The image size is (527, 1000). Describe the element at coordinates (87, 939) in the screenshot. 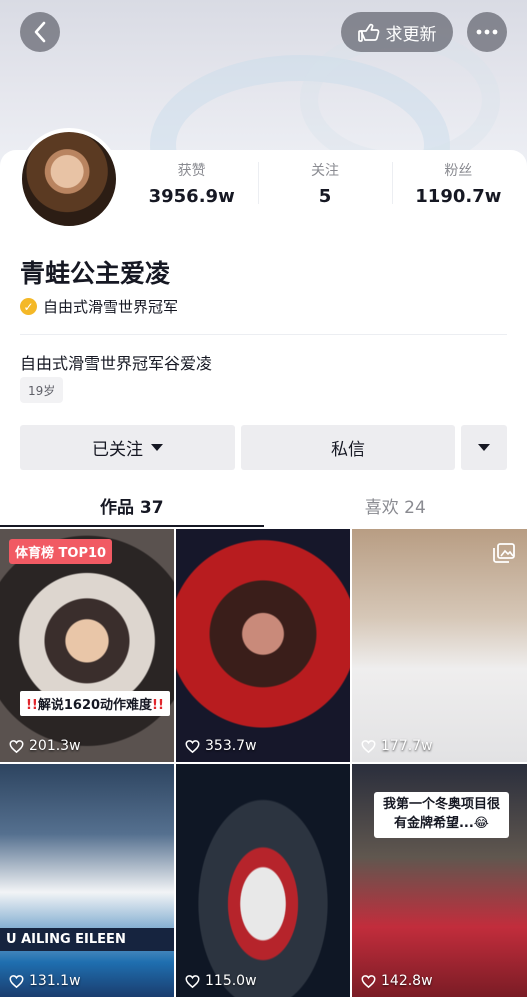

I see `broadcast-ticker: U AILING EILEEN` at that location.